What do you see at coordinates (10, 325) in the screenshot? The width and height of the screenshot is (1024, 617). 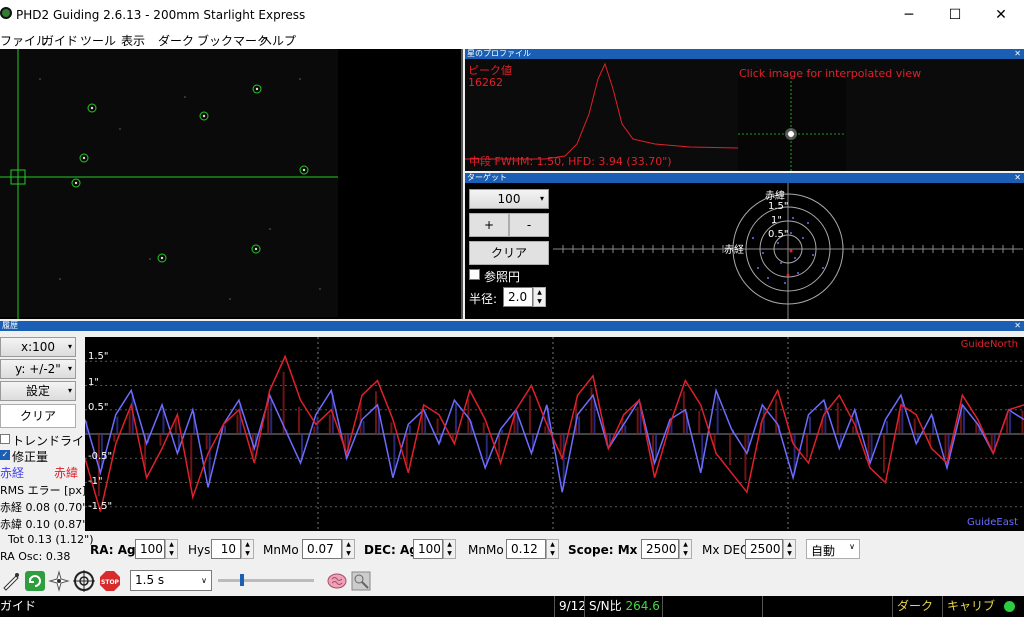 I see `history-title-text: 履歴` at bounding box center [10, 325].